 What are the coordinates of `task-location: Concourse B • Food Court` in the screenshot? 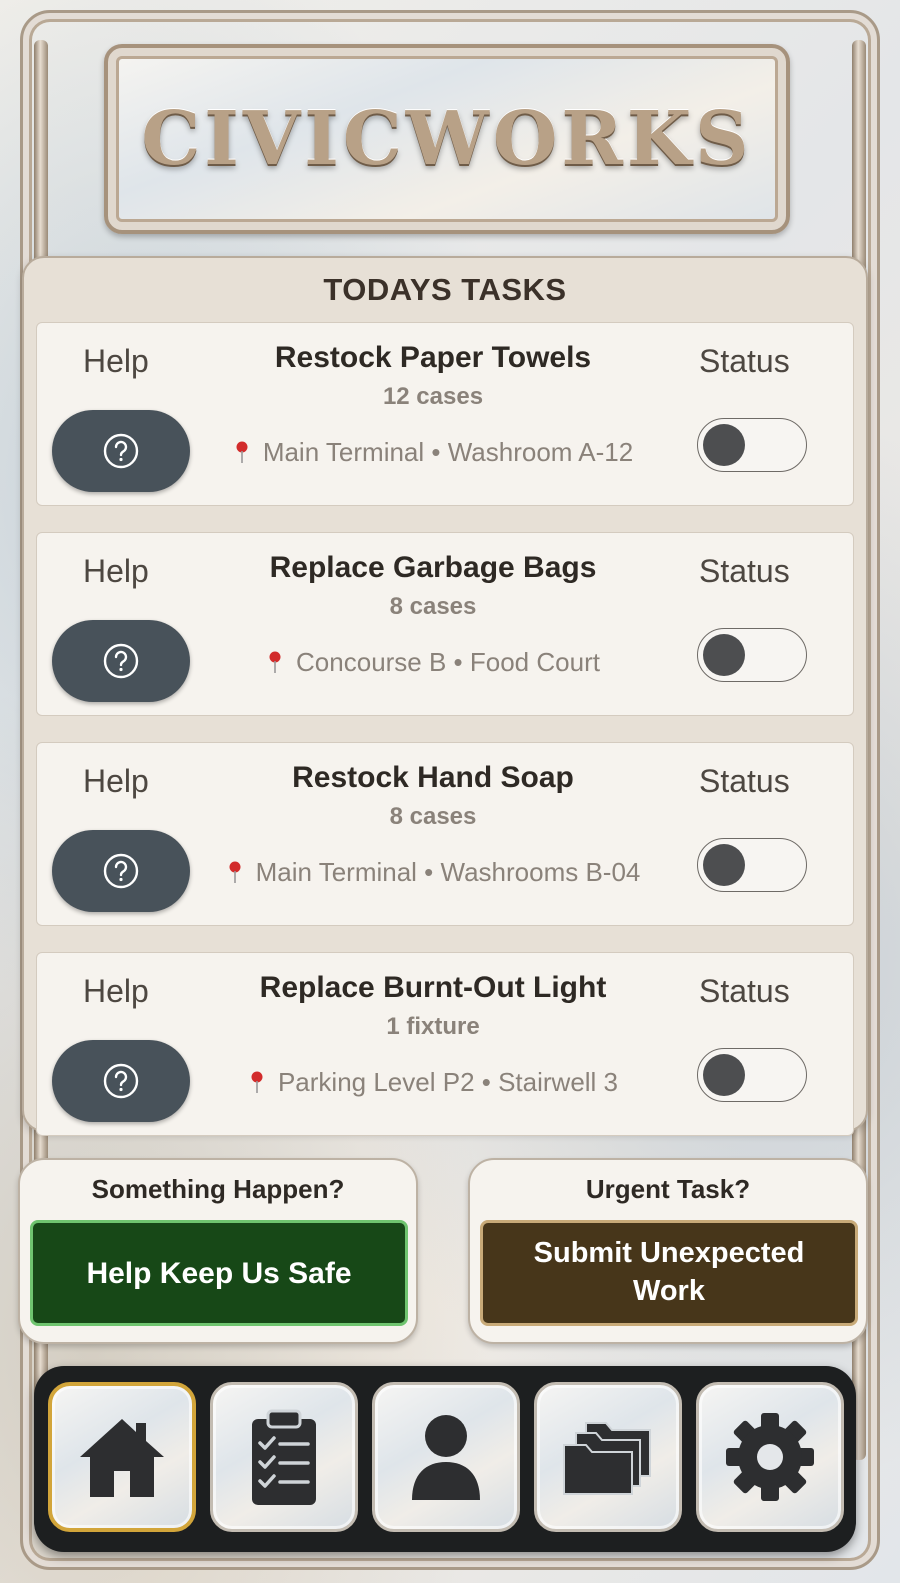 It's located at (434, 662).